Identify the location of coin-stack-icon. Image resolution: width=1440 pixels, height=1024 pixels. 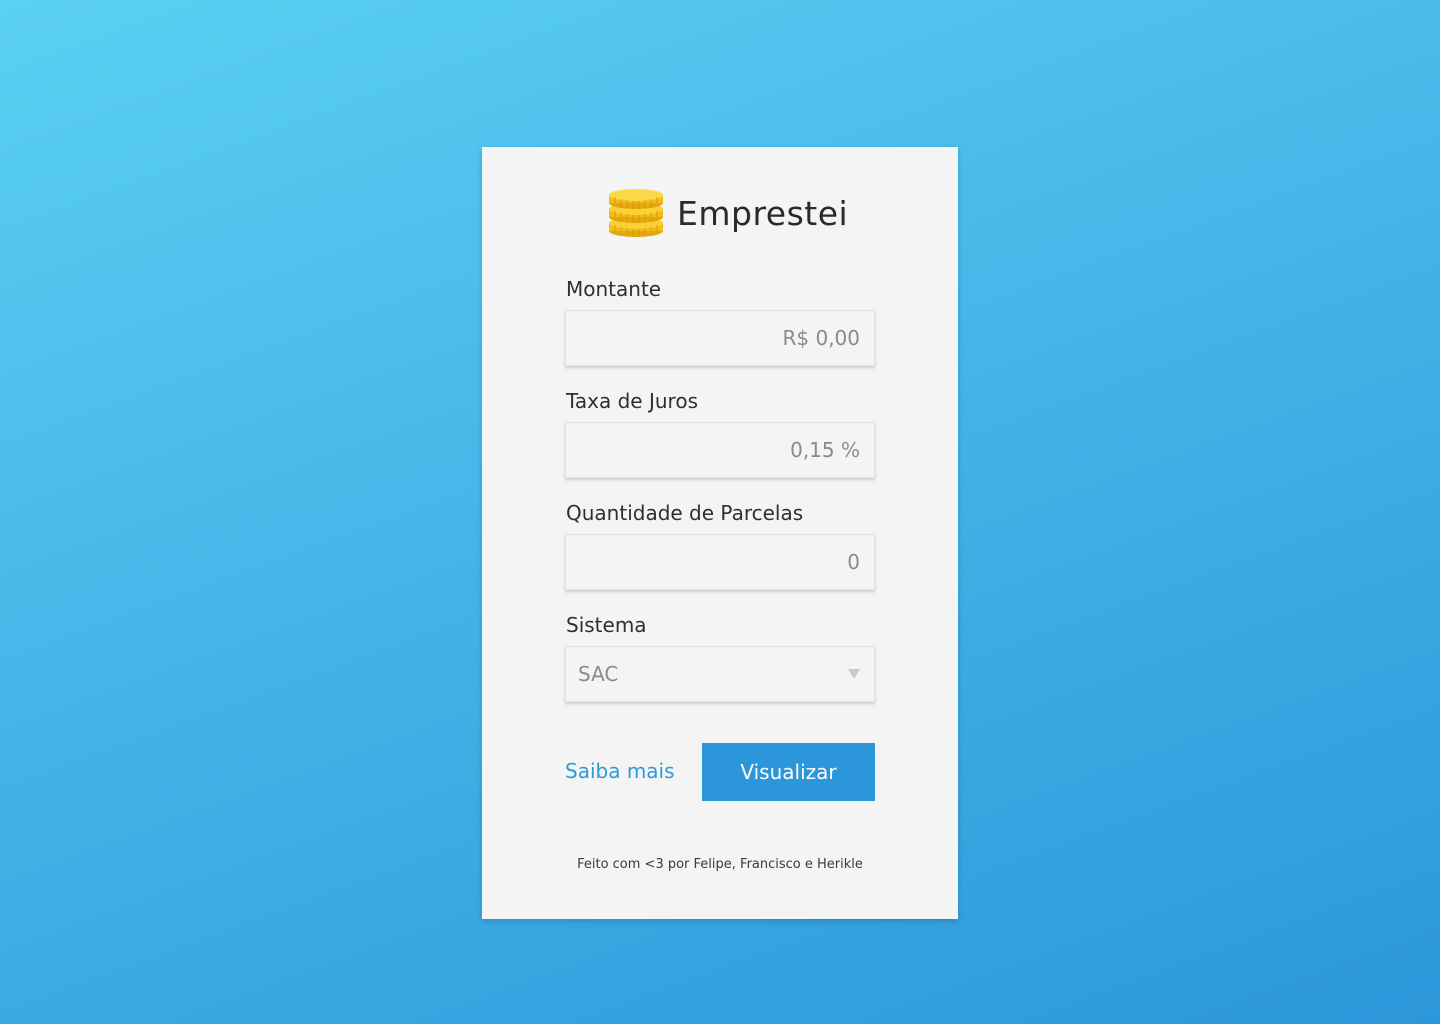
(636, 213).